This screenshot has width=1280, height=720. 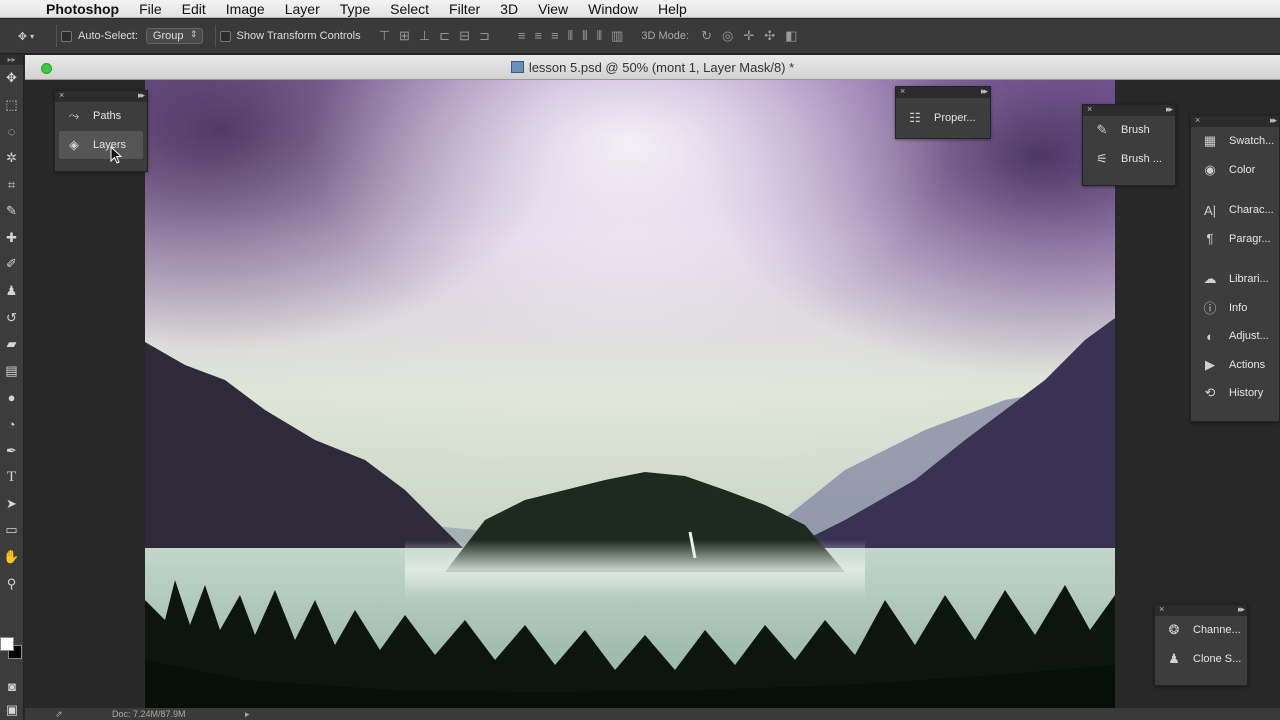 What do you see at coordinates (108, 36) in the screenshot?
I see `auto-select-label: Auto-Select:` at bounding box center [108, 36].